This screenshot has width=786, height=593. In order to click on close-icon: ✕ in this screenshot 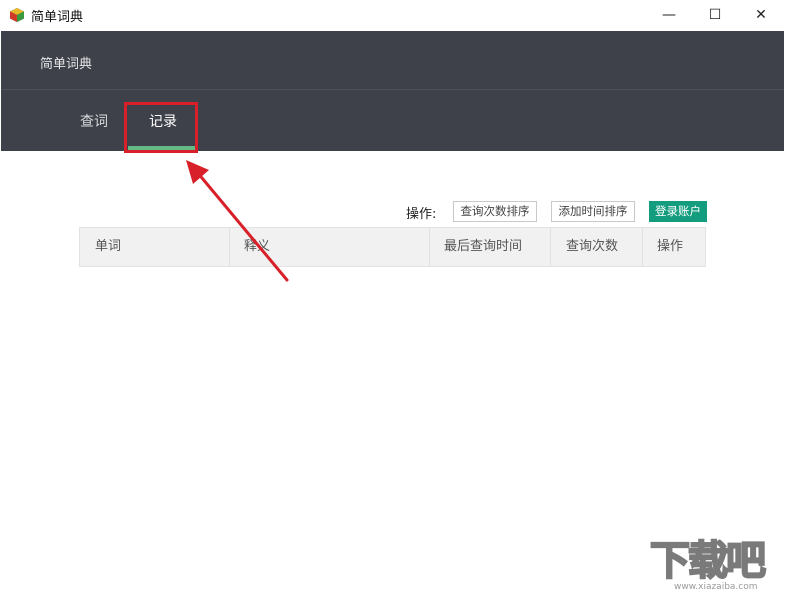, I will do `click(761, 15)`.